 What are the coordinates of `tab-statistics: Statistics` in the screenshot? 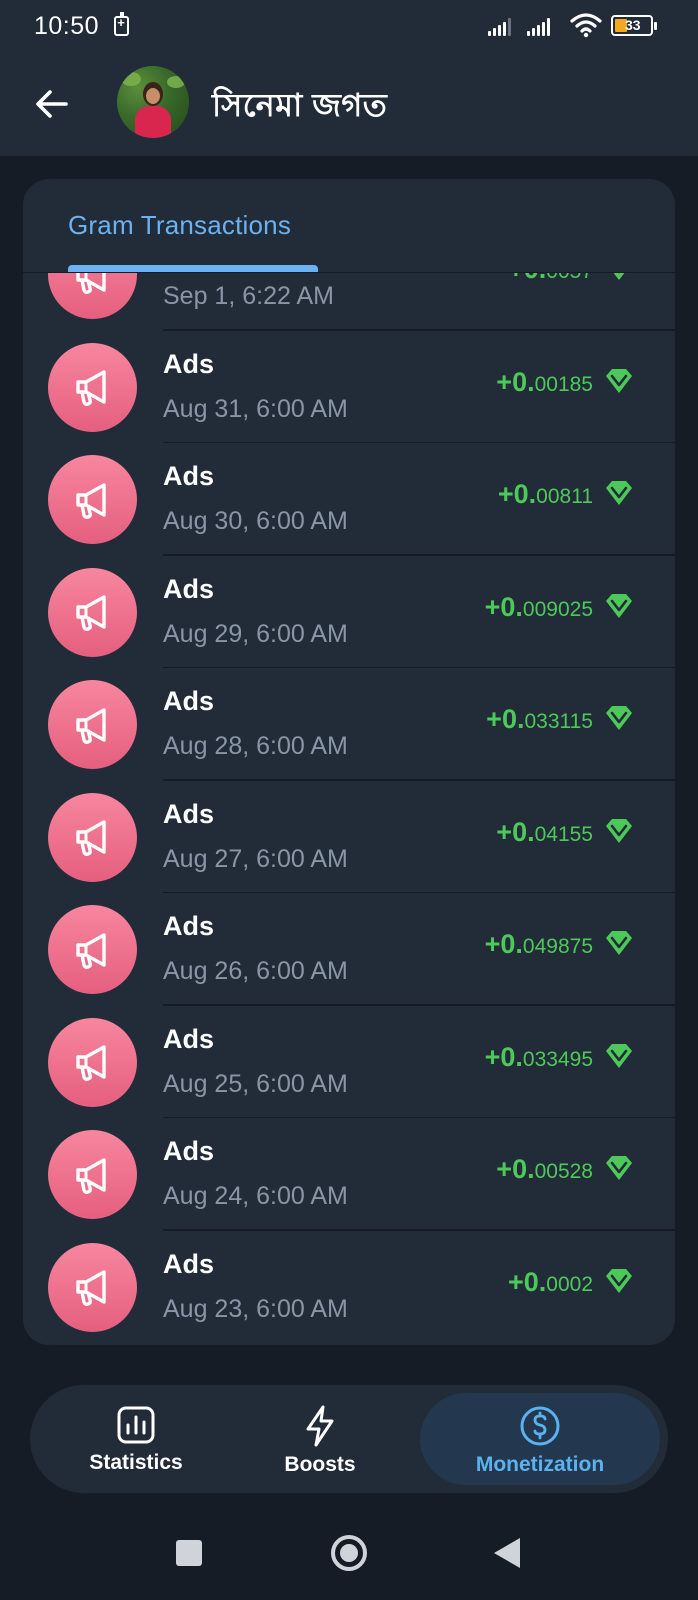 It's located at (136, 1439).